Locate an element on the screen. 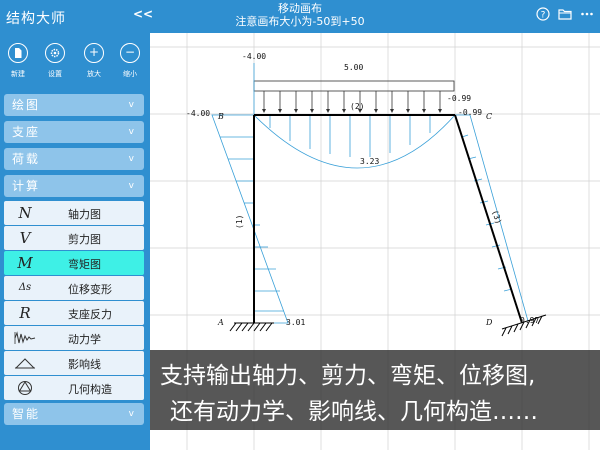 The height and width of the screenshot is (450, 600). calc-item-dynamics: 动力学 is located at coordinates (74, 338).